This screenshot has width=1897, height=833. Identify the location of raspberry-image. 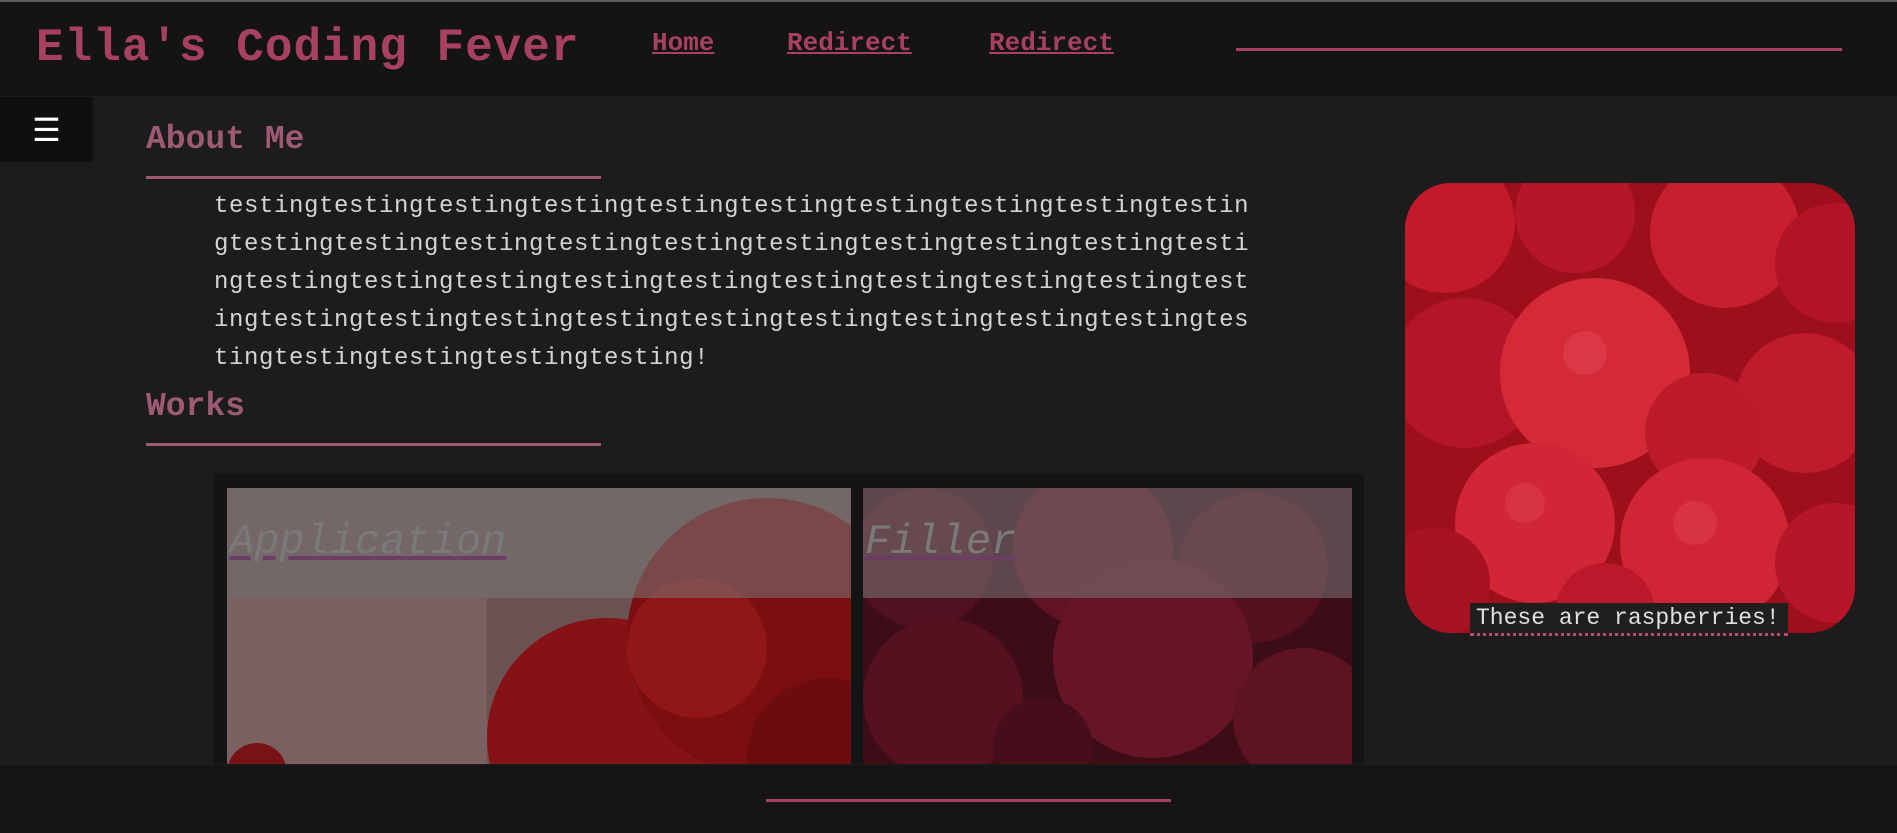
(1630, 408).